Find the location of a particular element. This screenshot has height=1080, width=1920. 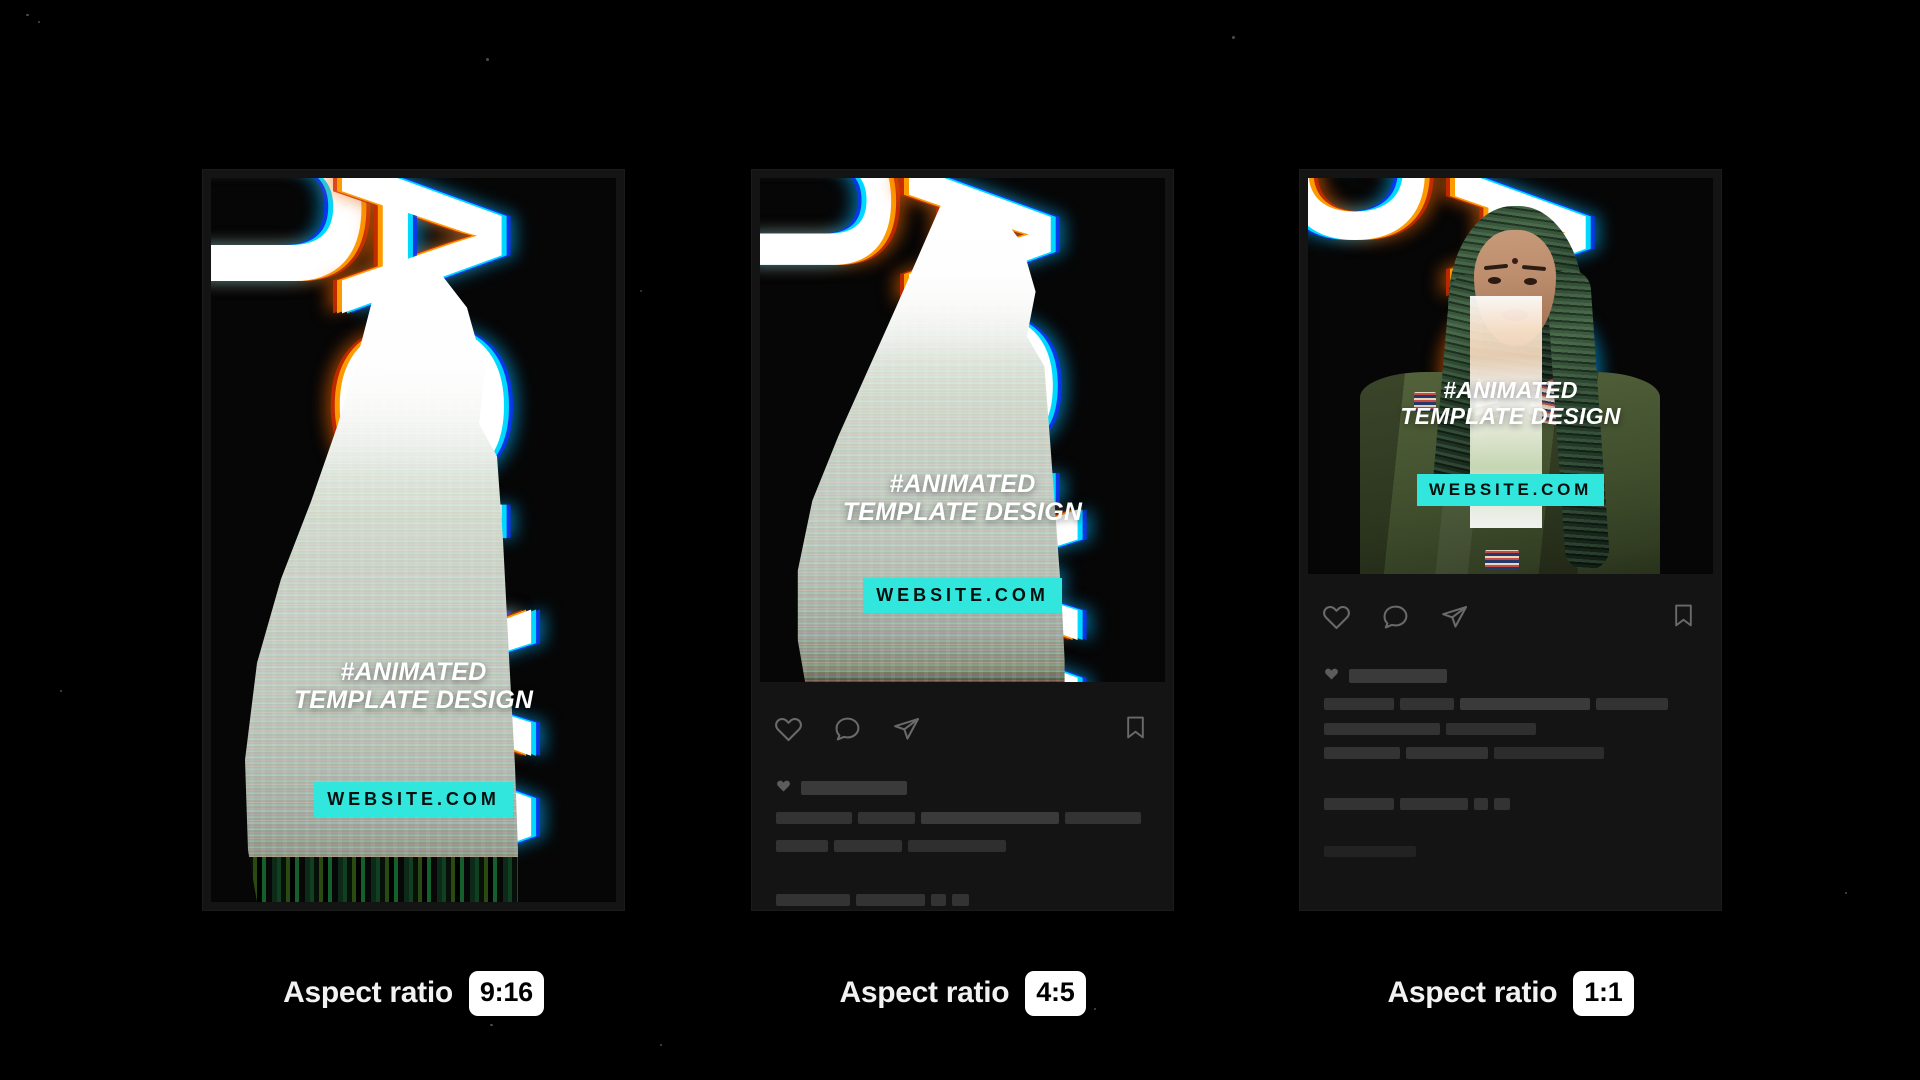

aspect-ratio-value: 9:16 is located at coordinates (506, 993).